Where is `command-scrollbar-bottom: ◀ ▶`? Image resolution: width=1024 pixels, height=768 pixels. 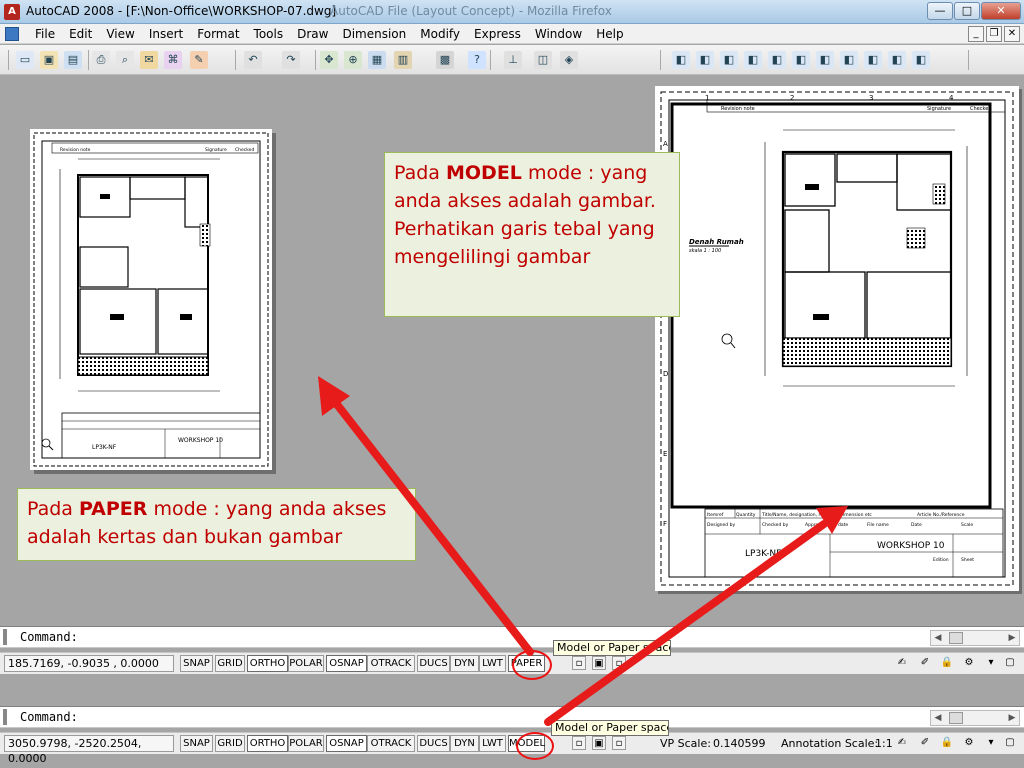
command-scrollbar-bottom: ◀ ▶ is located at coordinates (975, 718).